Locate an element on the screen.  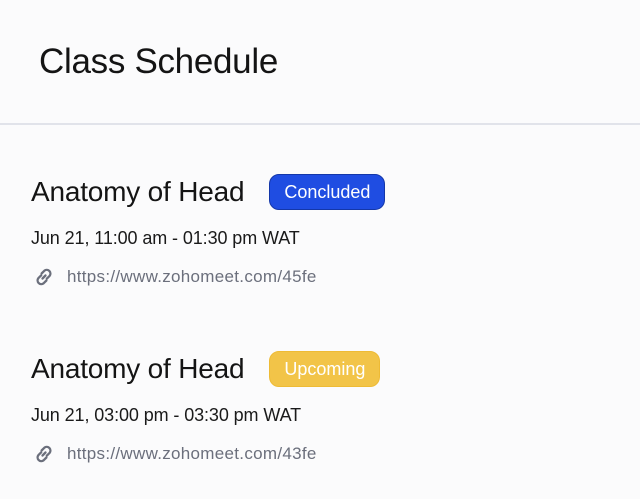
meeting-link-url: https://www.zohomeet.com/43fe is located at coordinates (192, 454).